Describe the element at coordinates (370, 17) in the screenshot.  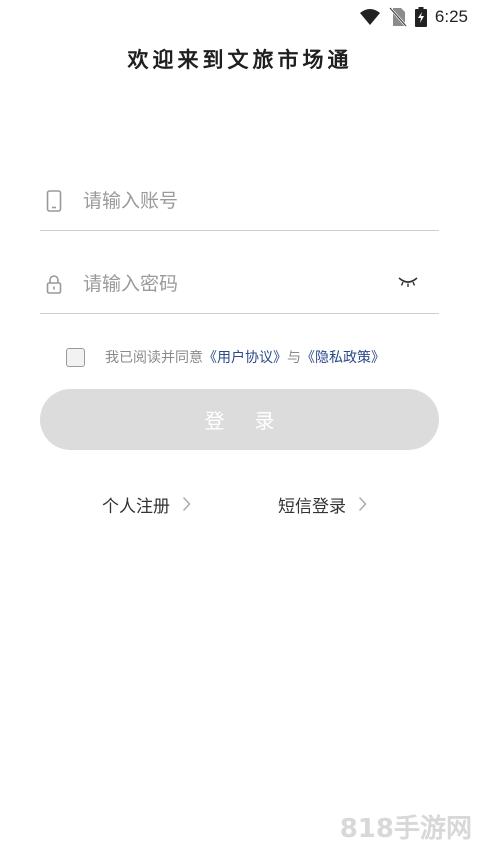
I see `wifi-icon` at that location.